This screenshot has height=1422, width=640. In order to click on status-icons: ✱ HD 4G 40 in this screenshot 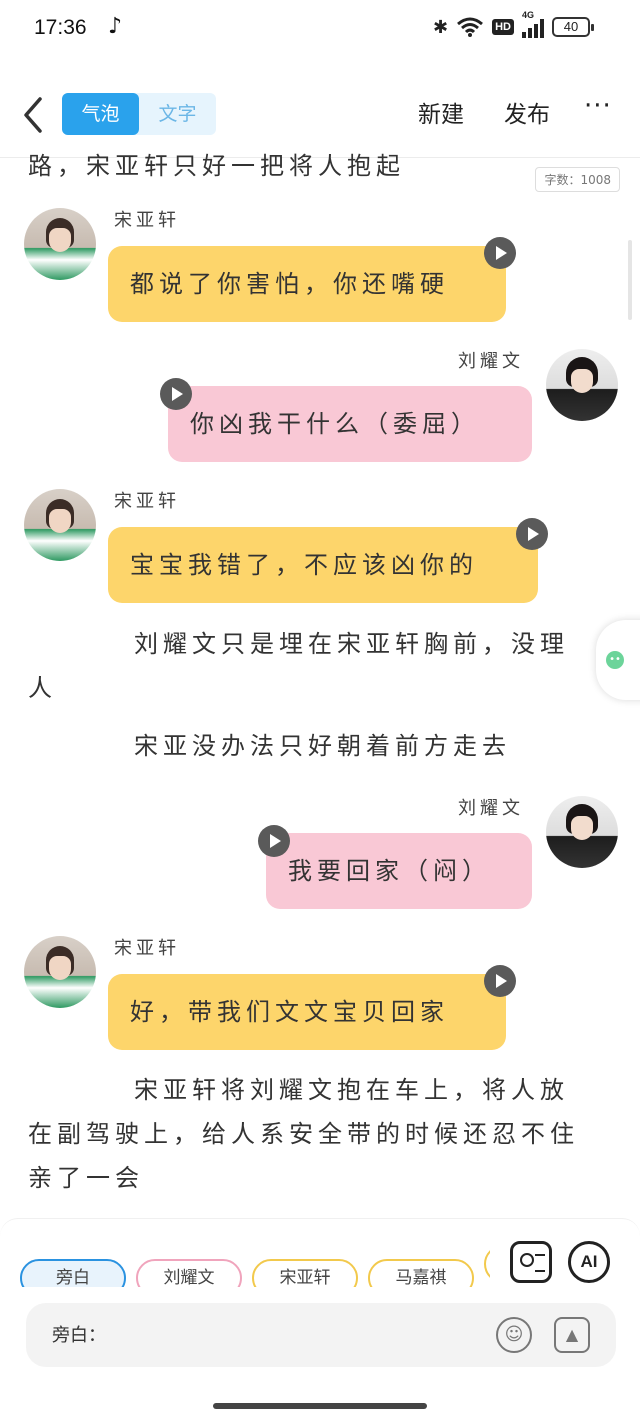, I will do `click(513, 24)`.